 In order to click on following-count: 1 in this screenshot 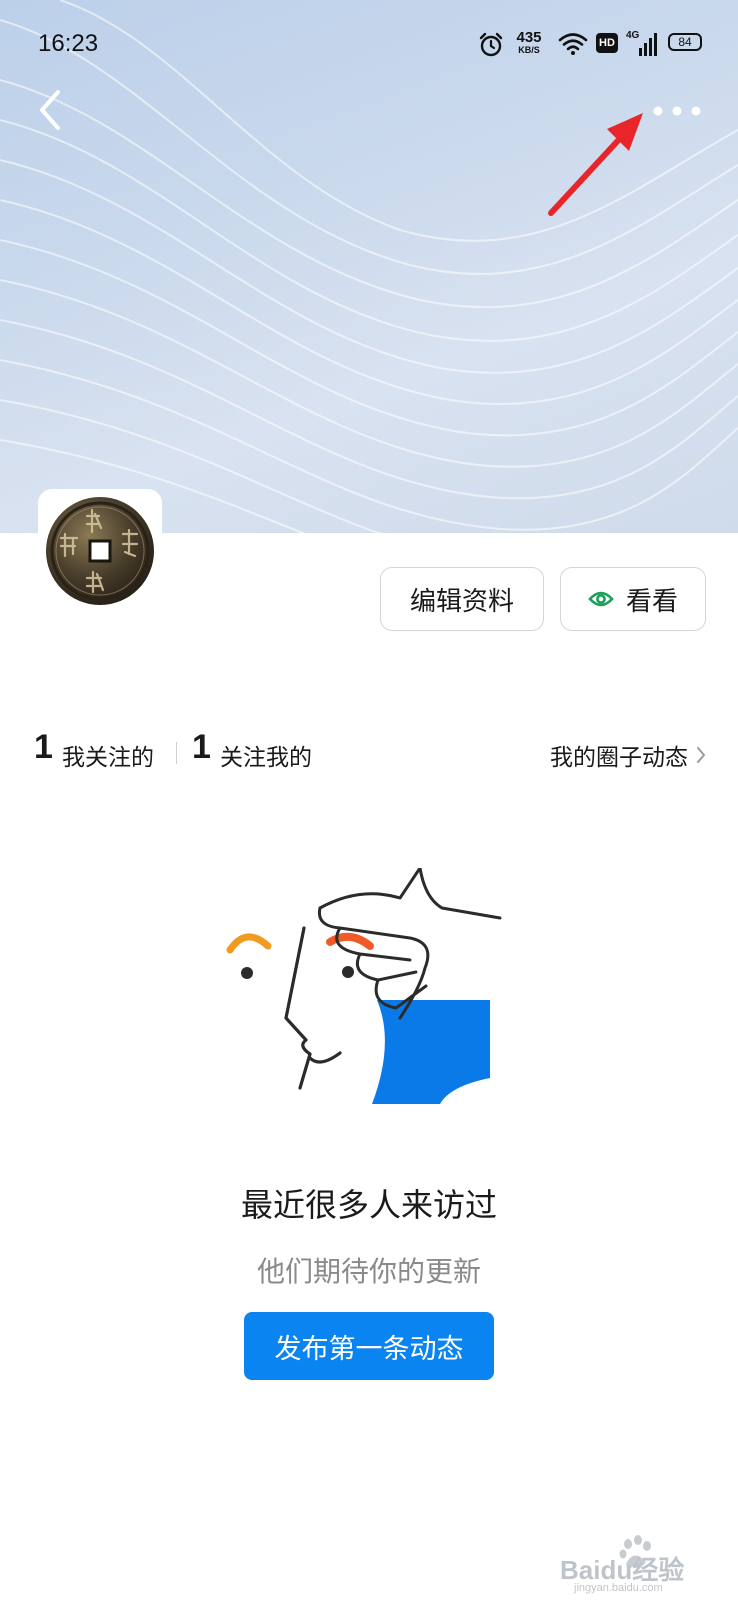, I will do `click(43, 747)`.